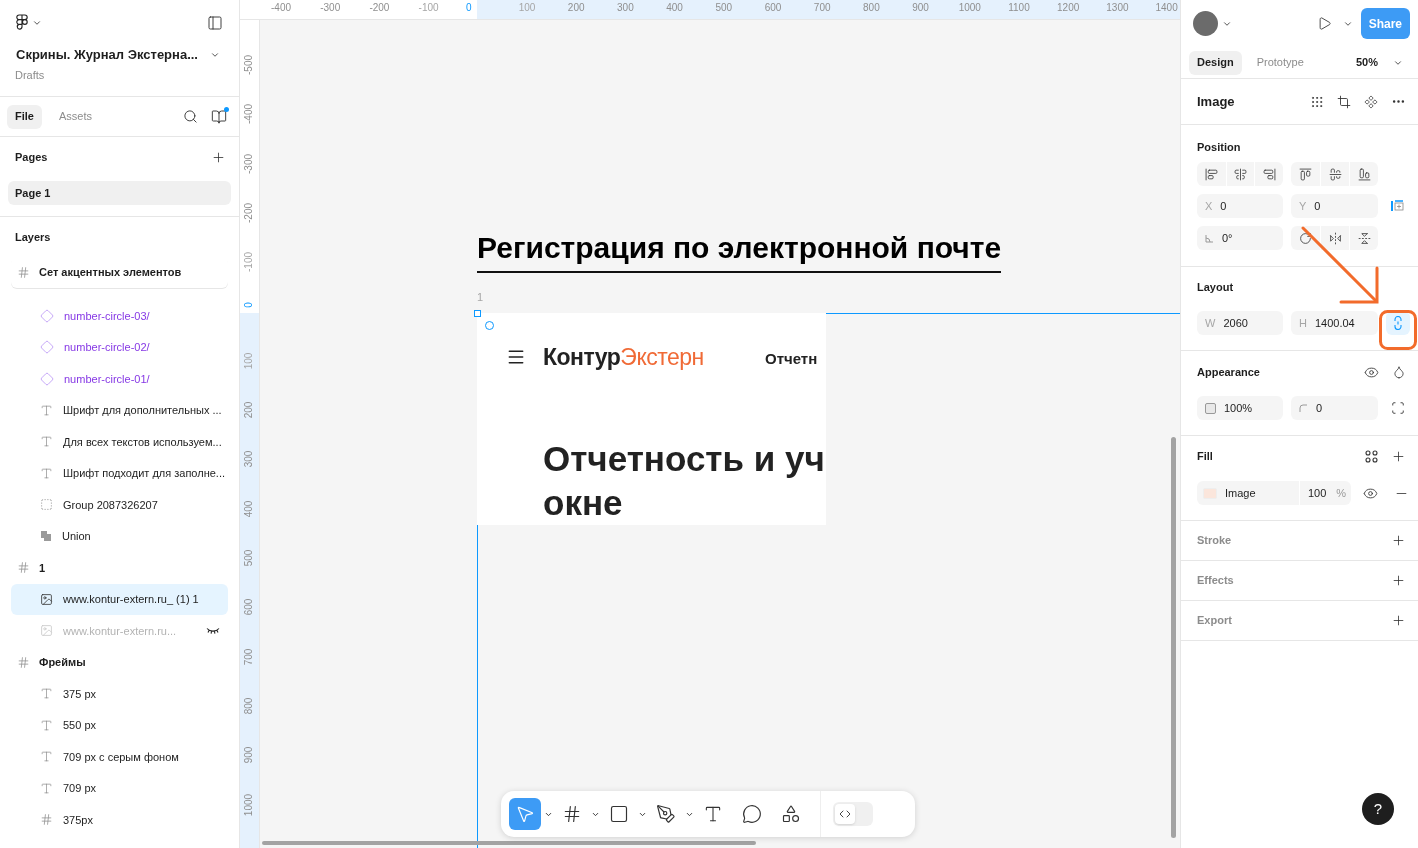  What do you see at coordinates (1344, 101) in the screenshot?
I see `crop-icon` at bounding box center [1344, 101].